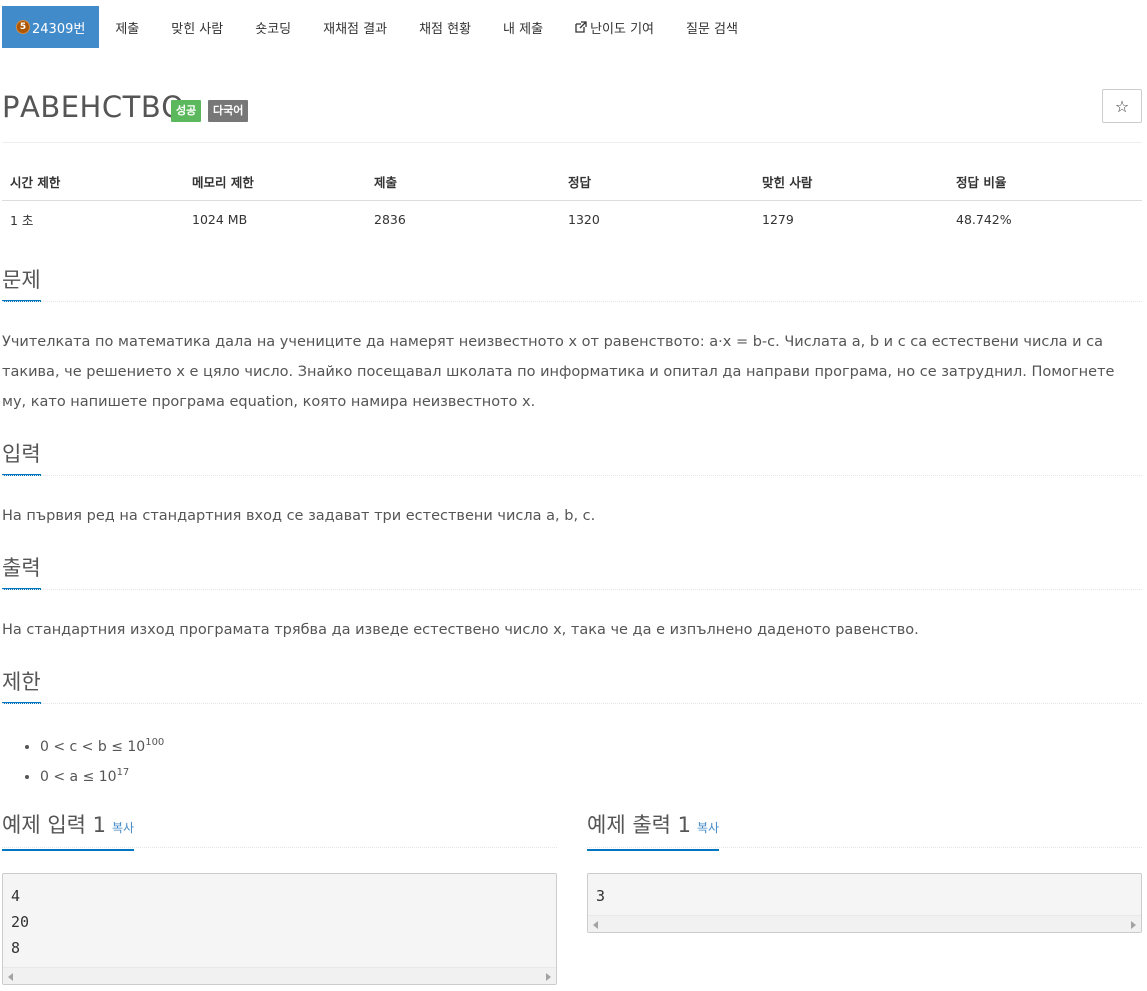 This screenshot has height=991, width=1147. I want to click on memory-limit-value: 1024 MB, so click(220, 219).